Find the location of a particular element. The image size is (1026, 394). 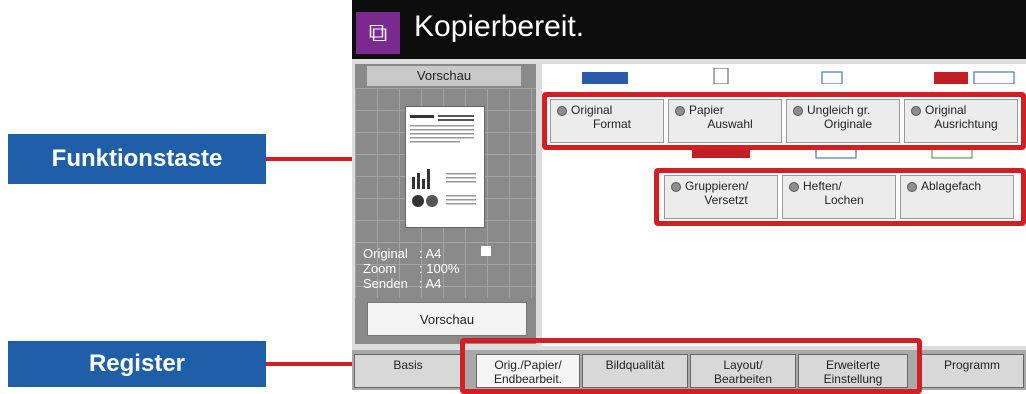

zoom-info: Zoom: 100% is located at coordinates (411, 268).